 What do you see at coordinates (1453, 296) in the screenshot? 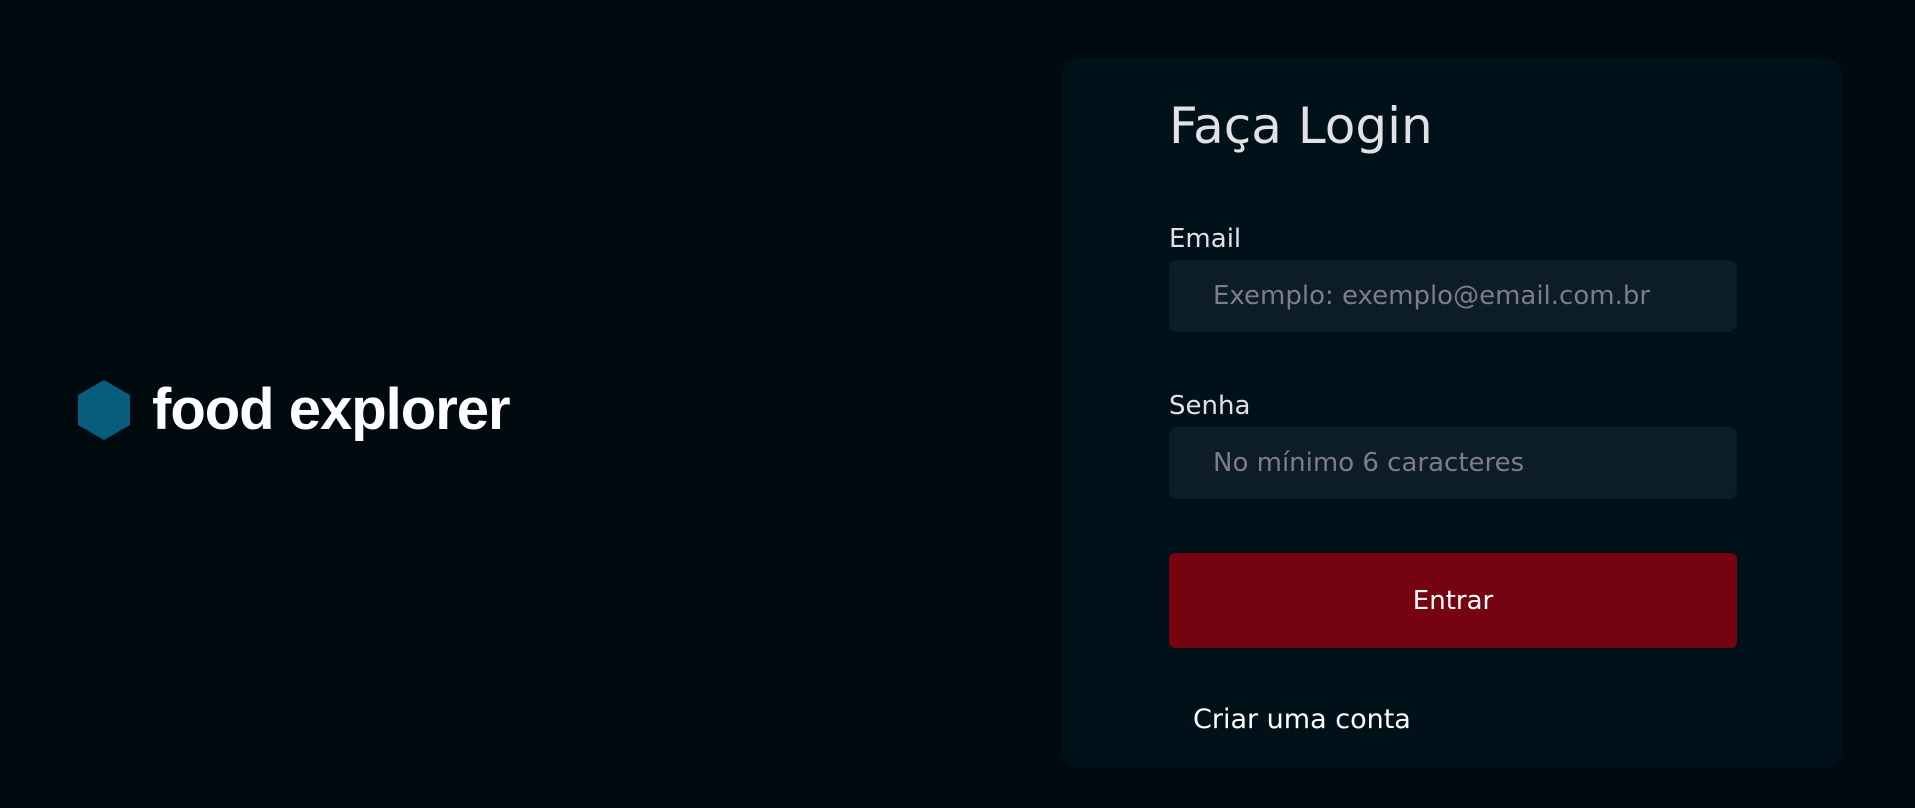
I see `email-field` at bounding box center [1453, 296].